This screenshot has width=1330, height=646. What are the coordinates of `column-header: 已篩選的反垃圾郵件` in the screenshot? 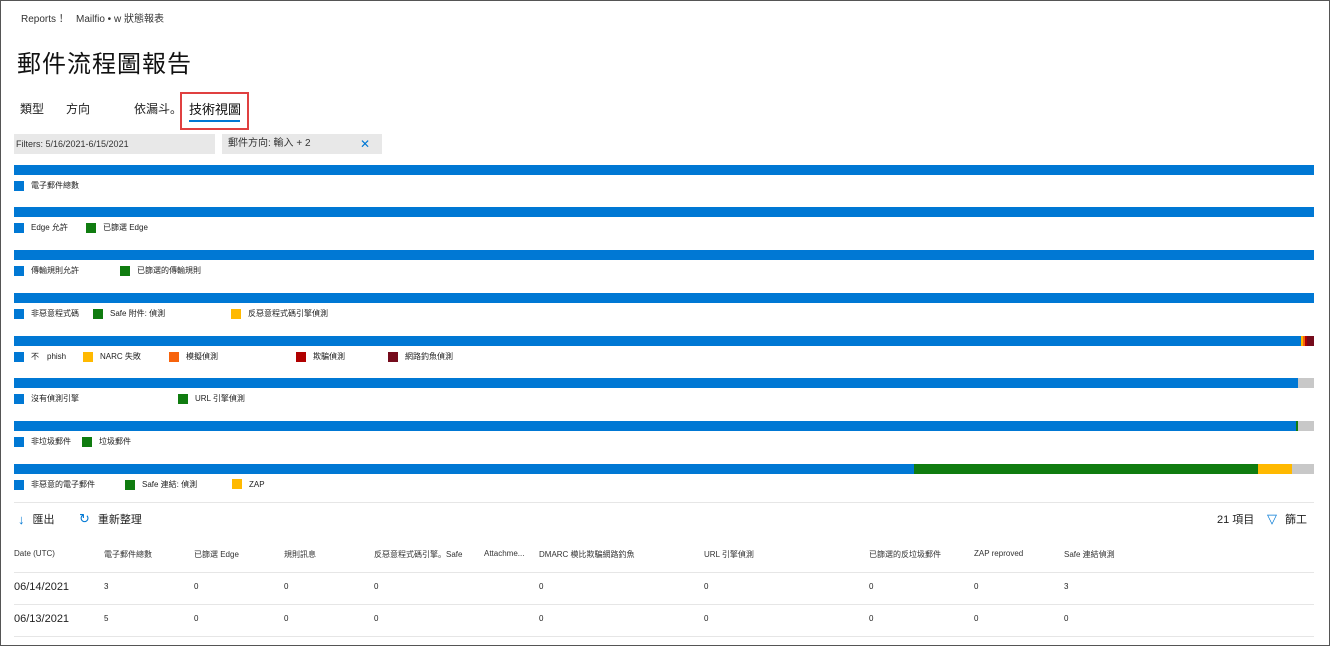 It's located at (905, 554).